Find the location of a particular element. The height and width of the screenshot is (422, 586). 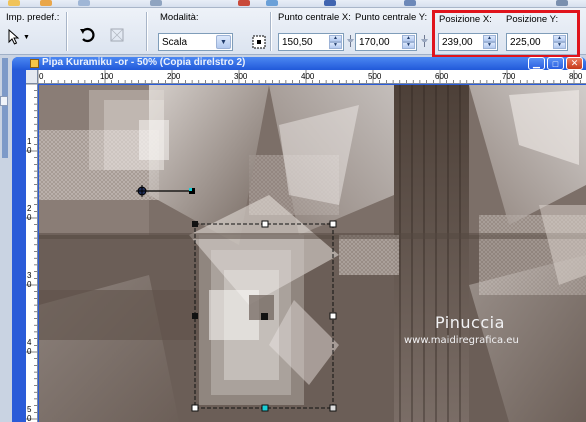

rotate-icon is located at coordinates (87, 35).